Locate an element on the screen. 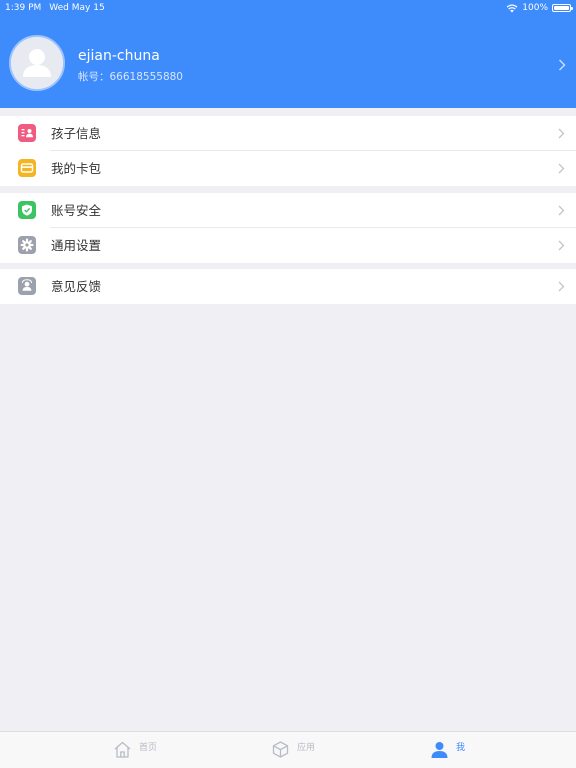 This screenshot has height=768, width=576. gear-icon is located at coordinates (27, 245).